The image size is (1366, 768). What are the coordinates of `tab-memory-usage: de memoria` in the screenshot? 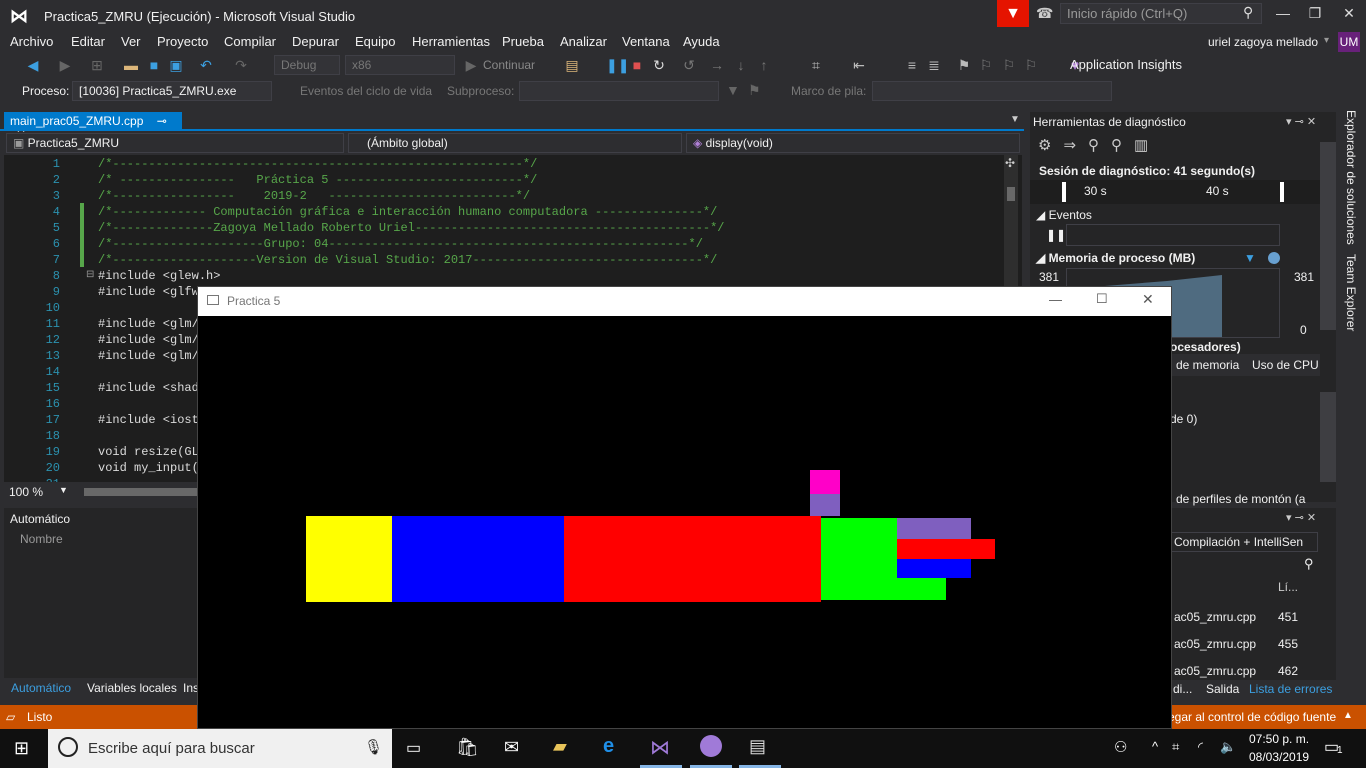 It's located at (1207, 365).